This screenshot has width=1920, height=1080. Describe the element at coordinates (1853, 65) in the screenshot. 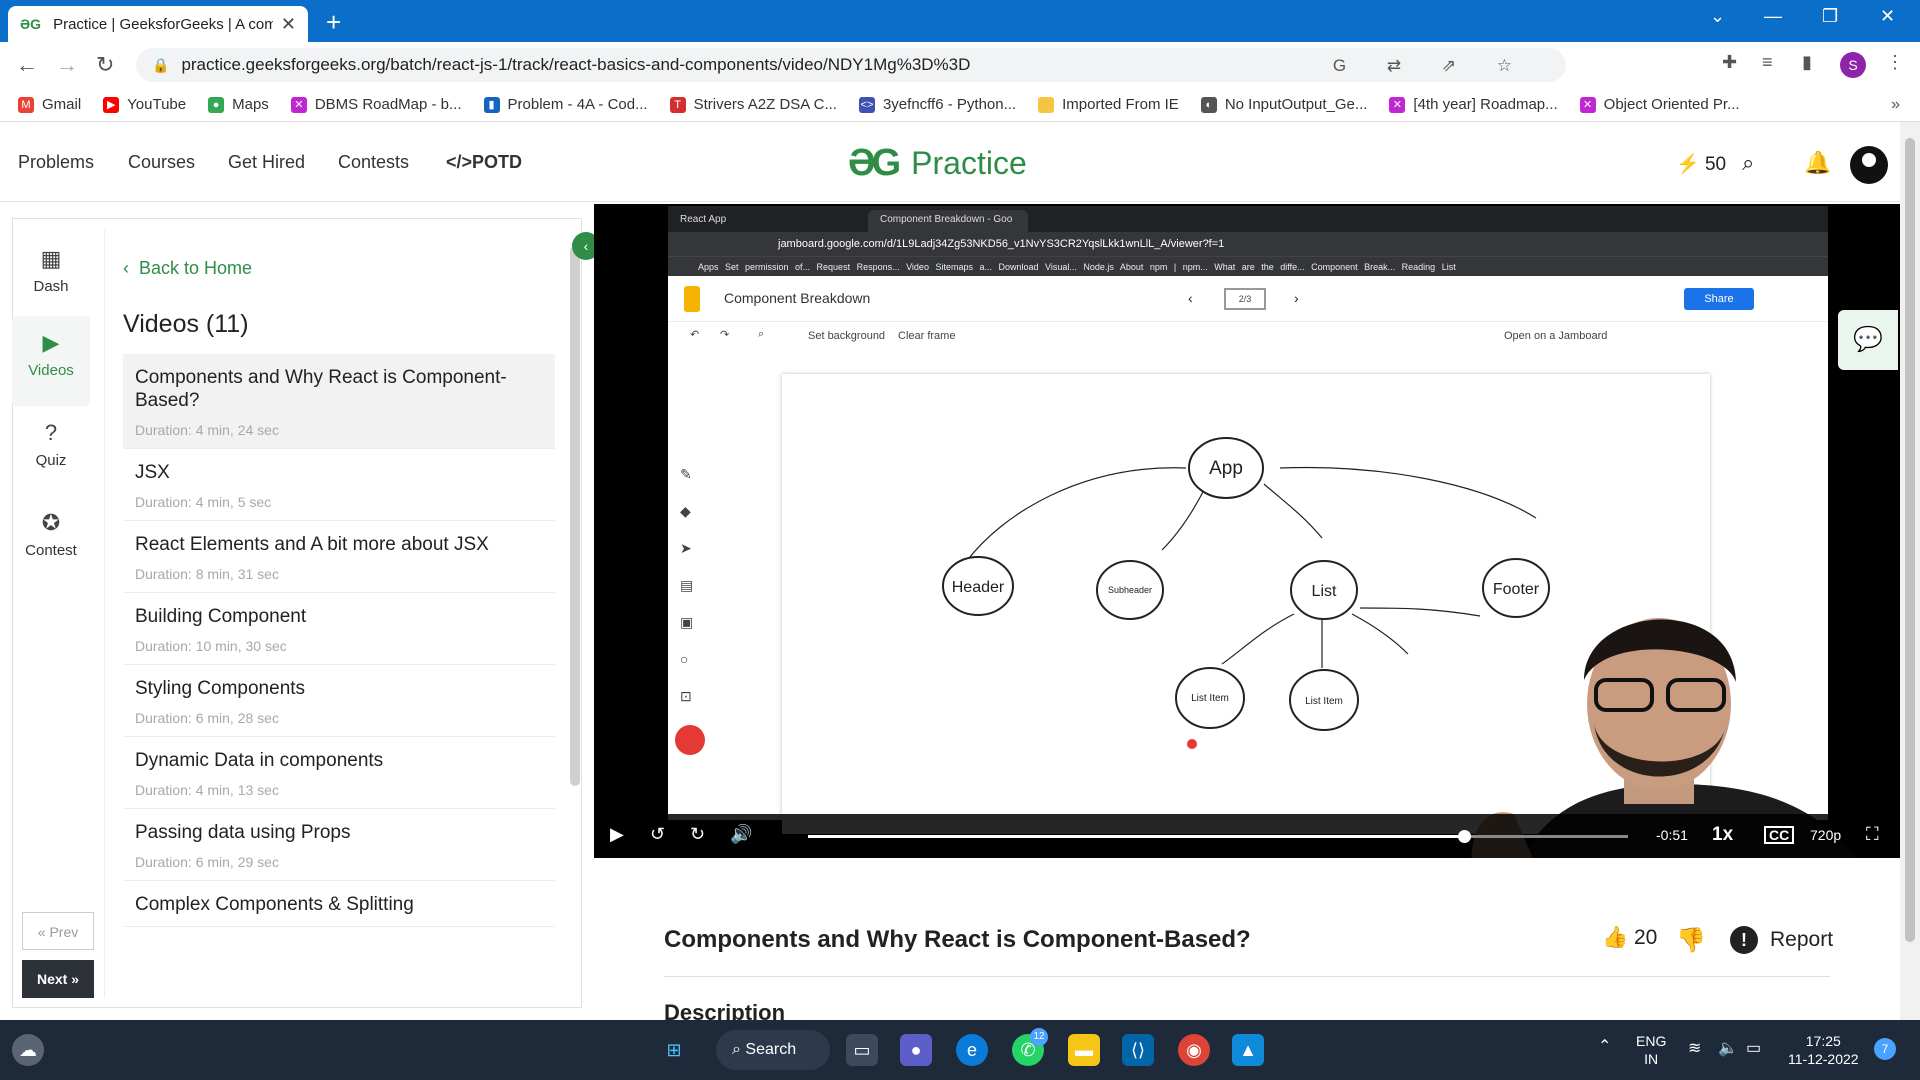

I see `profile-avatar: S` at that location.